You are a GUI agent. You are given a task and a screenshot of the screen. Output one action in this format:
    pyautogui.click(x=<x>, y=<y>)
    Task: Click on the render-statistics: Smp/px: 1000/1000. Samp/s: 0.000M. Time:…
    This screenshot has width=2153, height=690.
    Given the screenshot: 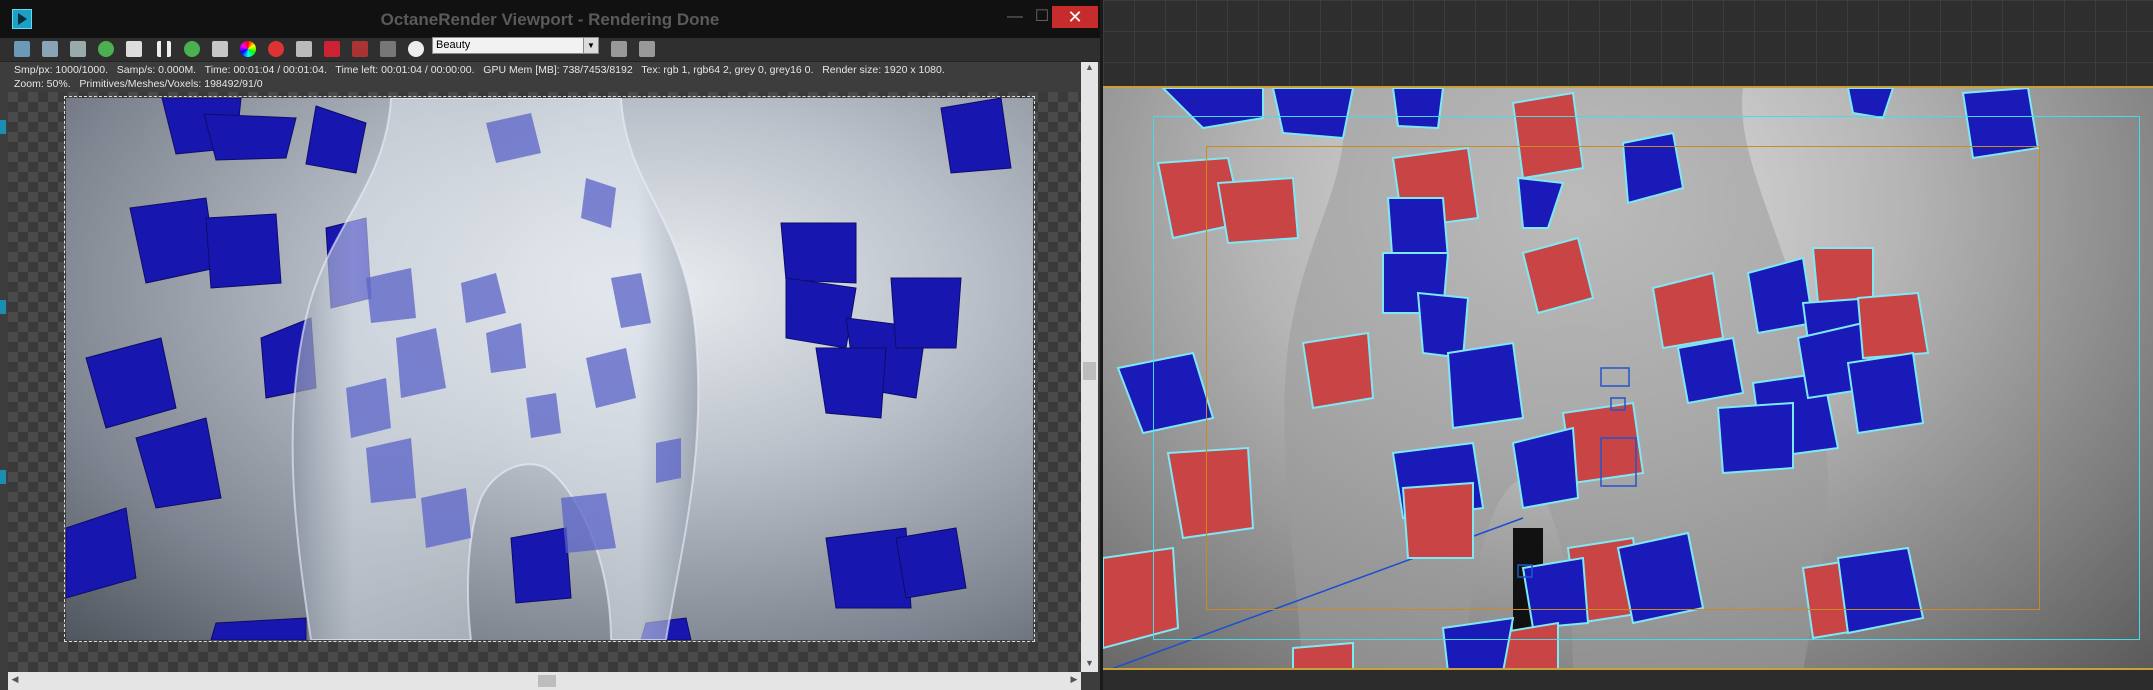 What is the action you would take?
    pyautogui.click(x=479, y=77)
    